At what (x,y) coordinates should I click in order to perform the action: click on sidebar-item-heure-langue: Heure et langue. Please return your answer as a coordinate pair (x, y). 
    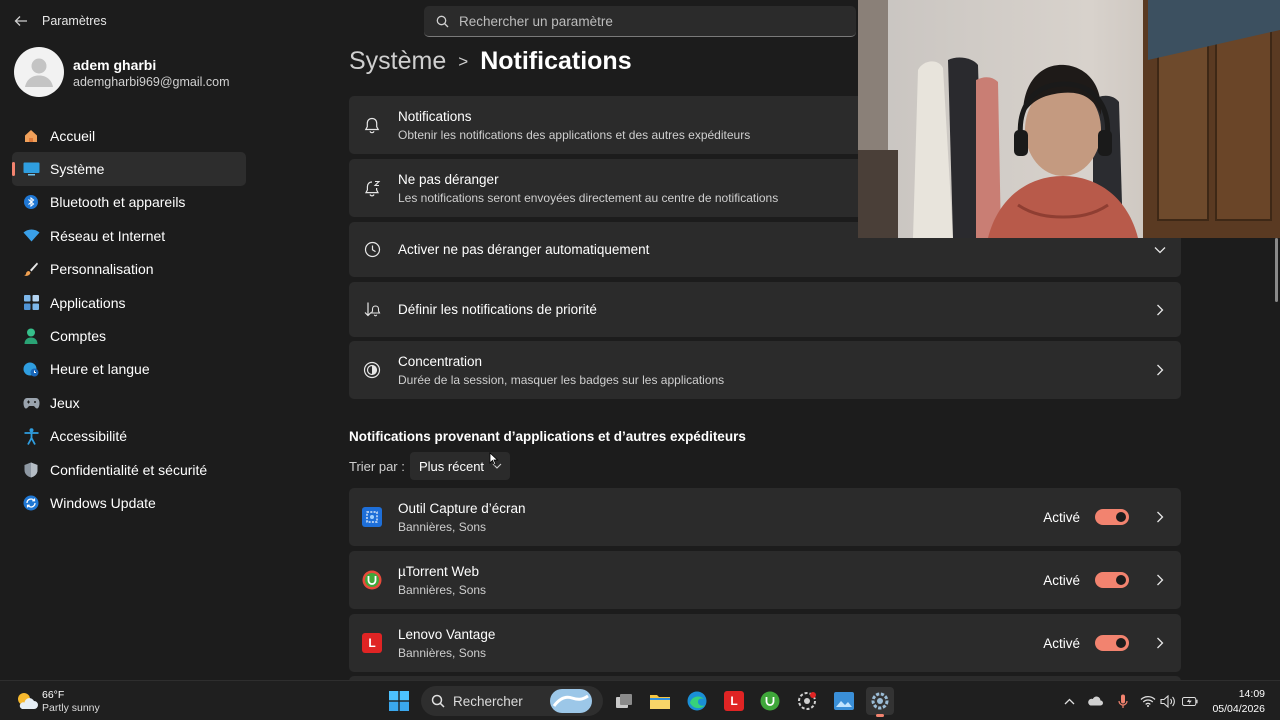
    Looking at the image, I should click on (129, 369).